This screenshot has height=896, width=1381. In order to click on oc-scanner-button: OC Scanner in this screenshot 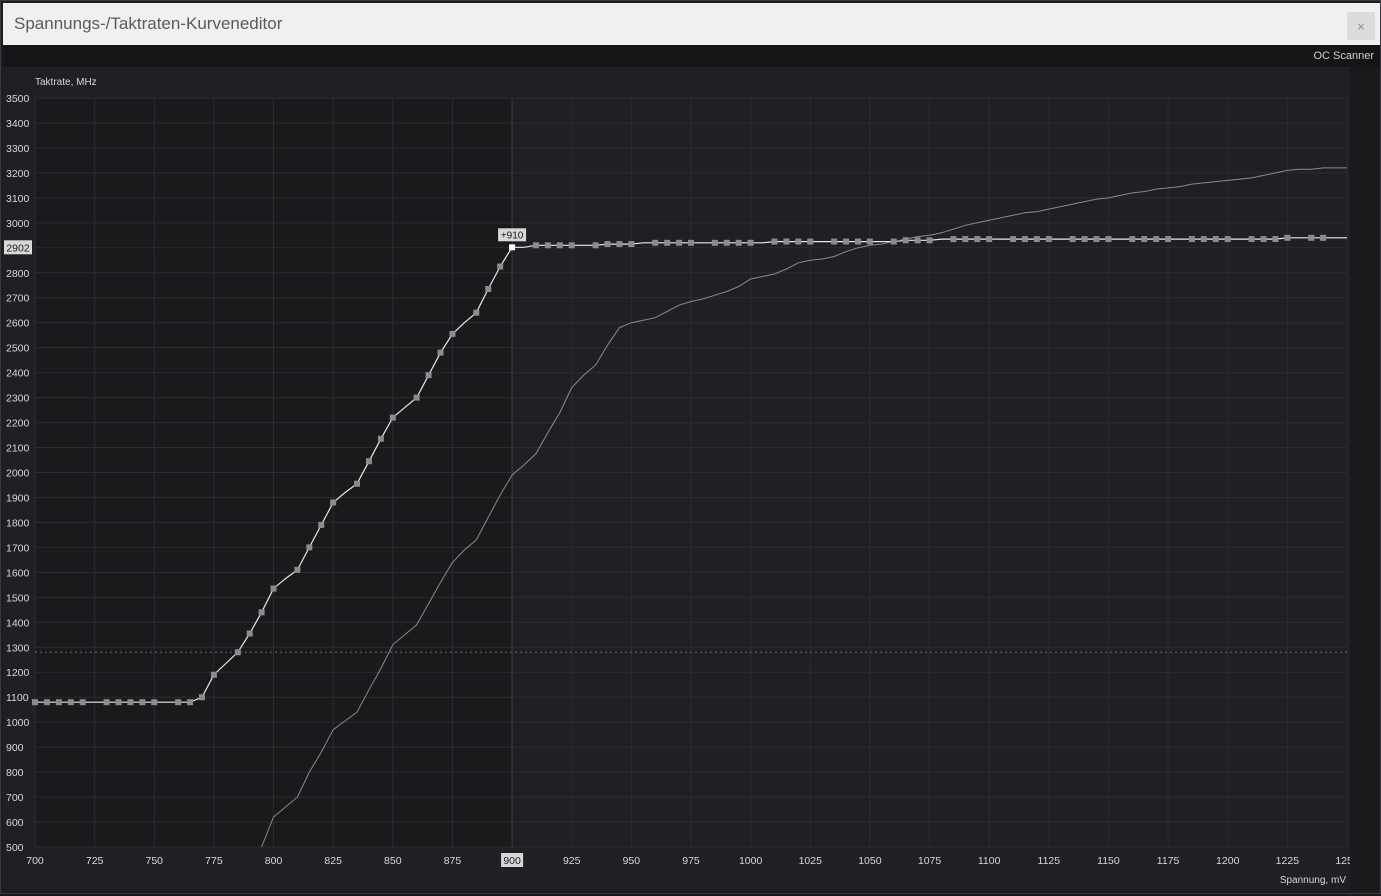, I will do `click(1343, 56)`.